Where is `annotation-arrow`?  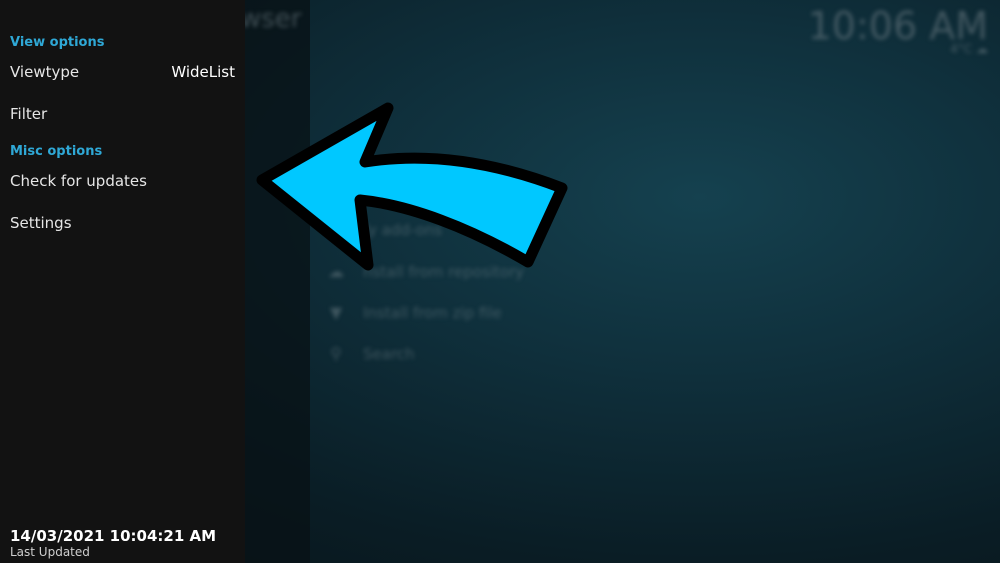 annotation-arrow is located at coordinates (412, 186).